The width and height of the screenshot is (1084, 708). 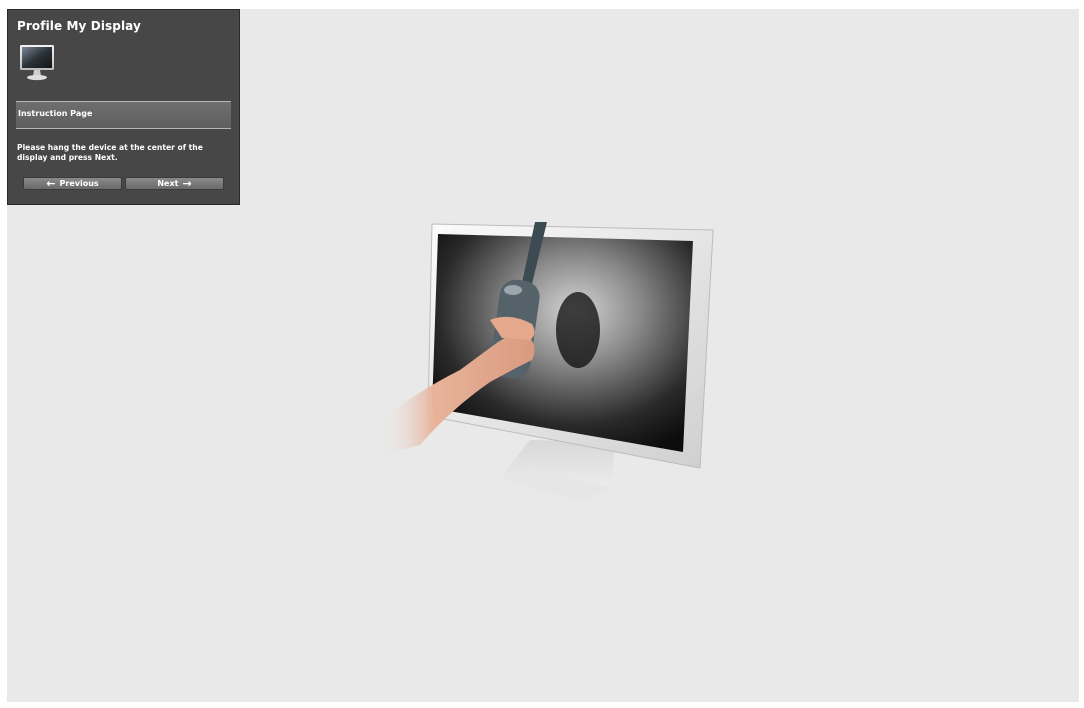 I want to click on next-button: Next →, so click(x=174, y=183).